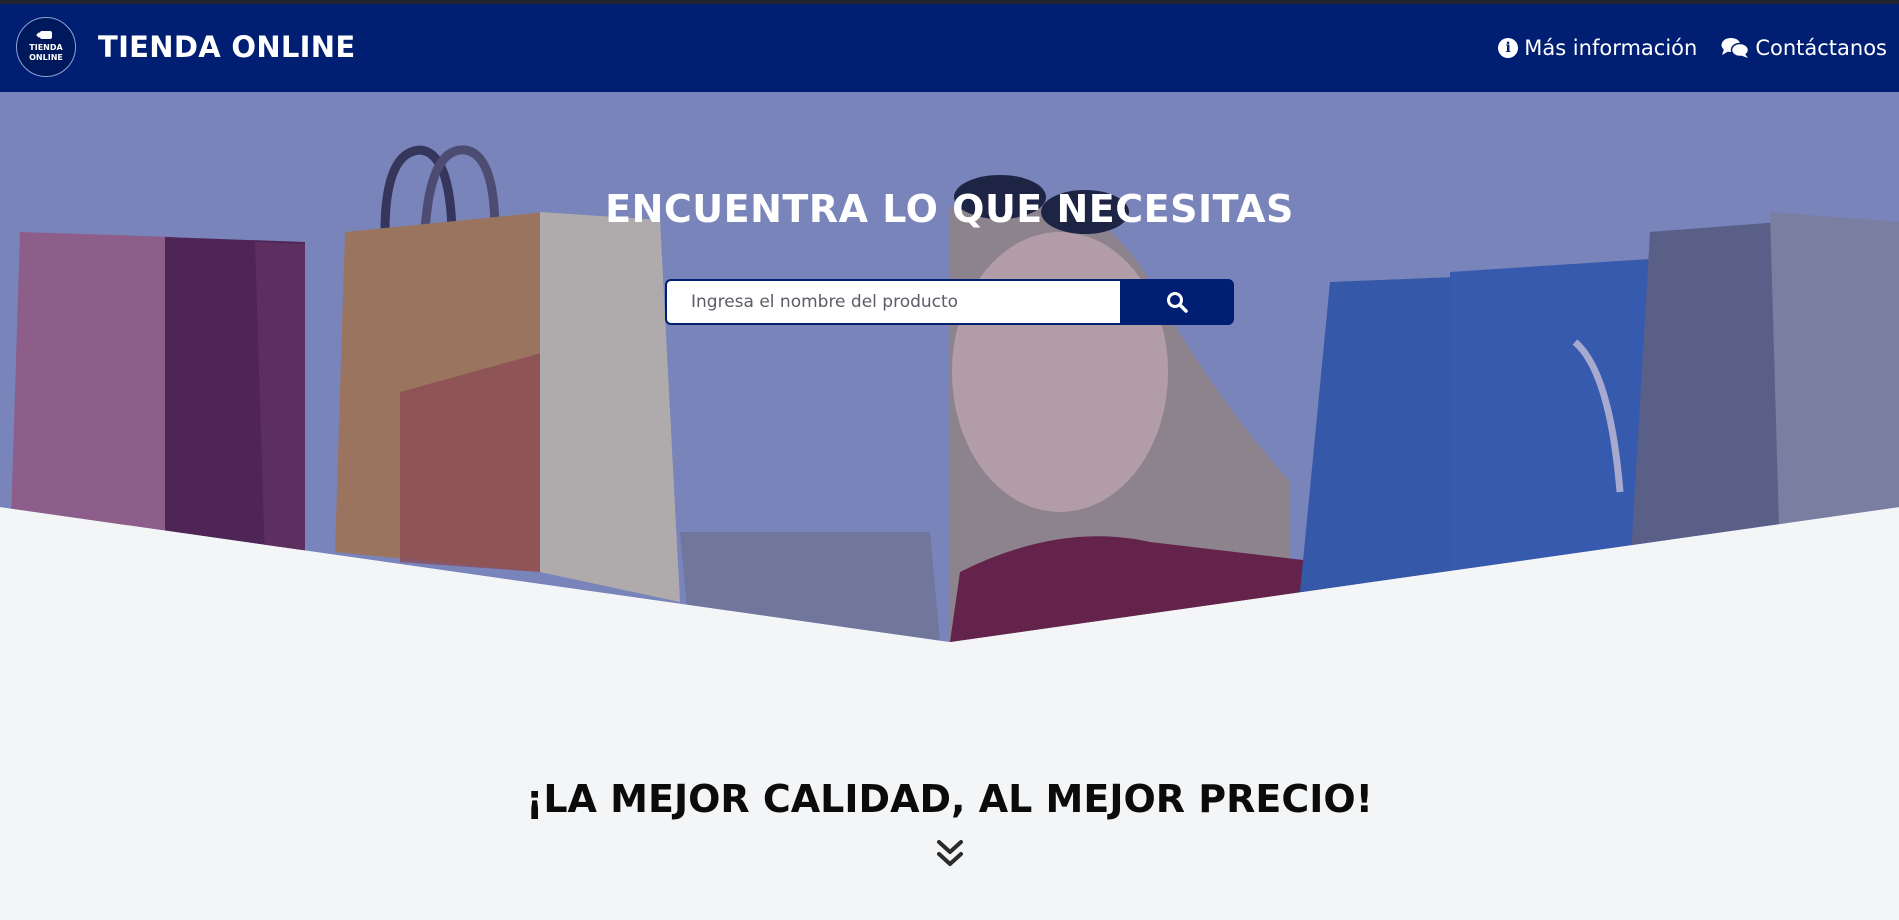 Image resolution: width=1899 pixels, height=920 pixels. I want to click on brand-name: TIENDA ONLINE, so click(226, 47).